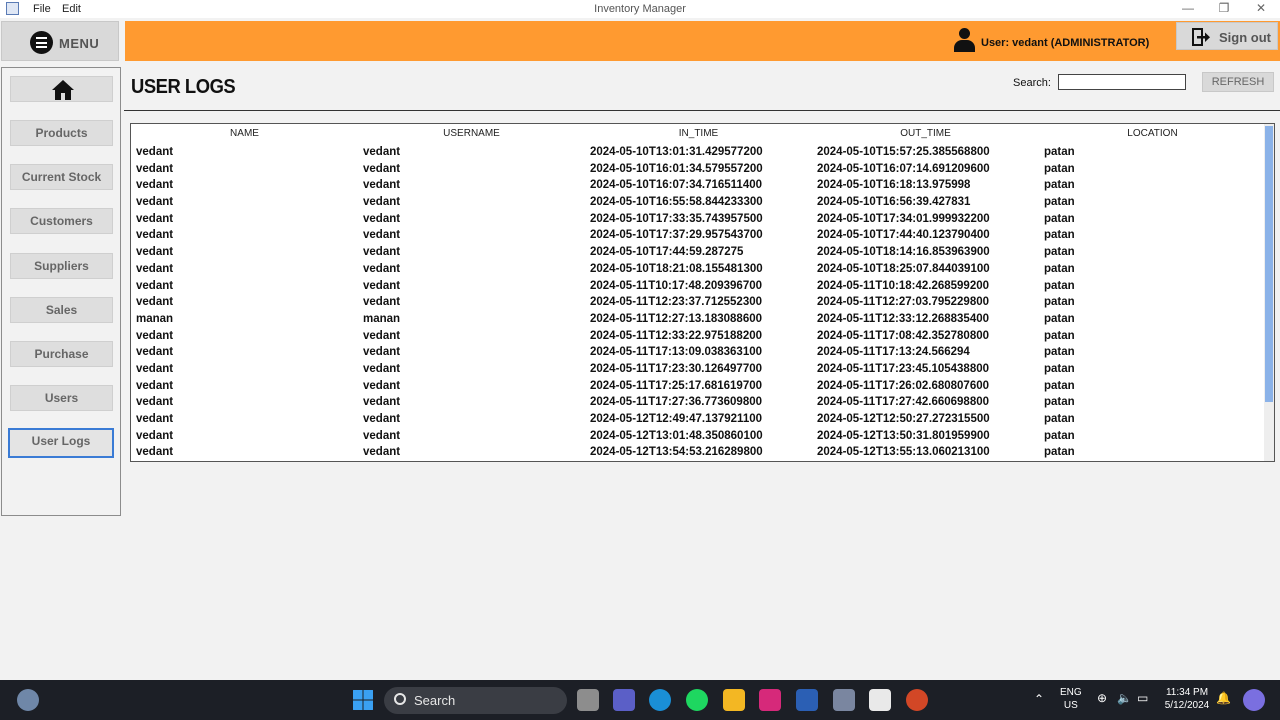  Describe the element at coordinates (925, 133) in the screenshot. I see `column-header-out-time: OUT_TIME` at that location.